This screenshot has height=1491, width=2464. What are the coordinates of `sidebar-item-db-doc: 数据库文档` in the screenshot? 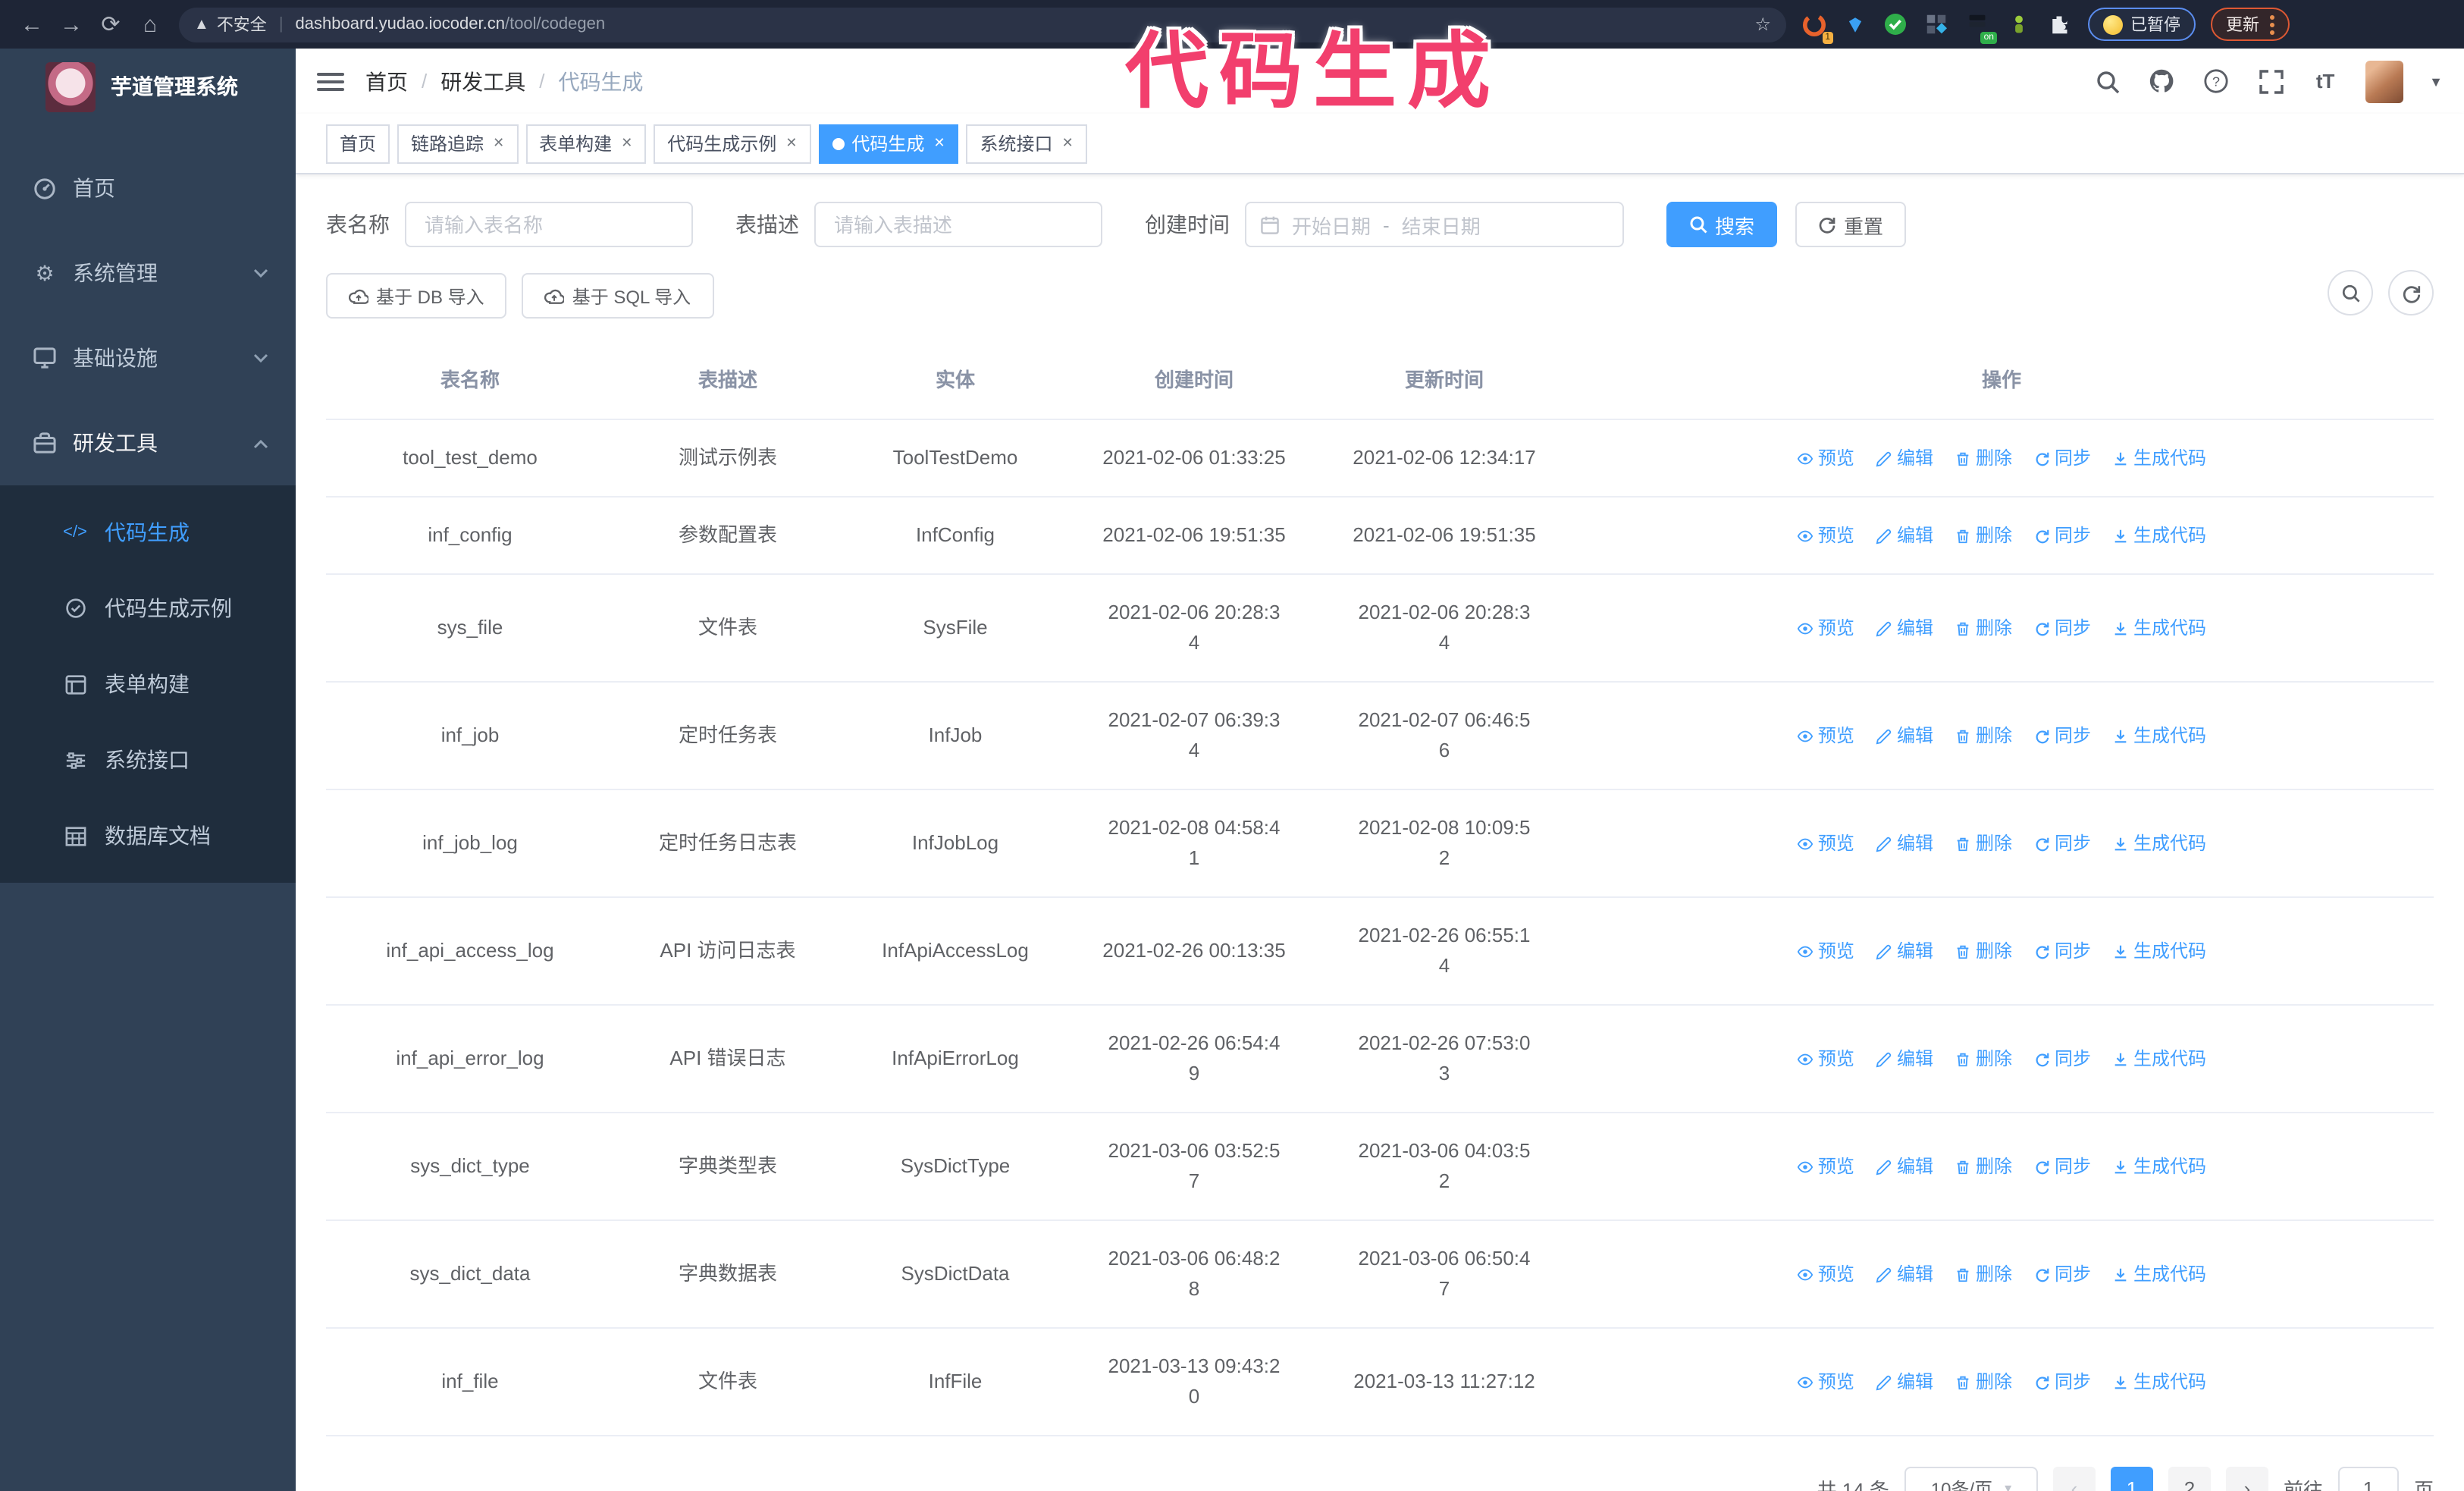 It's located at (148, 836).